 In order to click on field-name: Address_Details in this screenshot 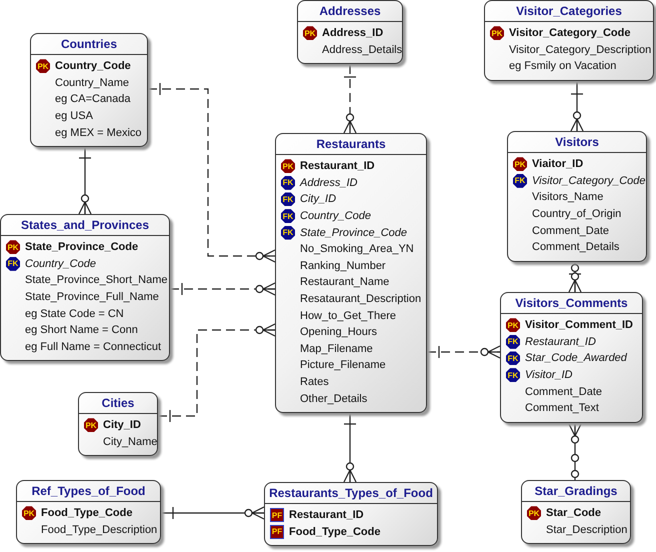, I will do `click(362, 50)`.